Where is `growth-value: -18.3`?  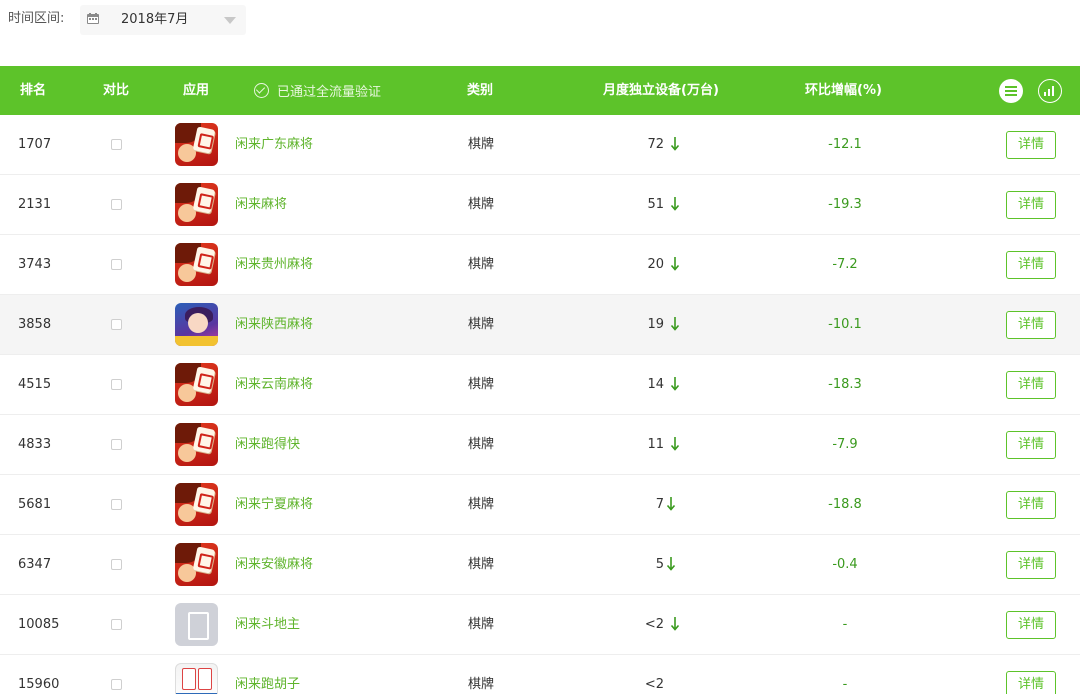
growth-value: -18.3 is located at coordinates (845, 384).